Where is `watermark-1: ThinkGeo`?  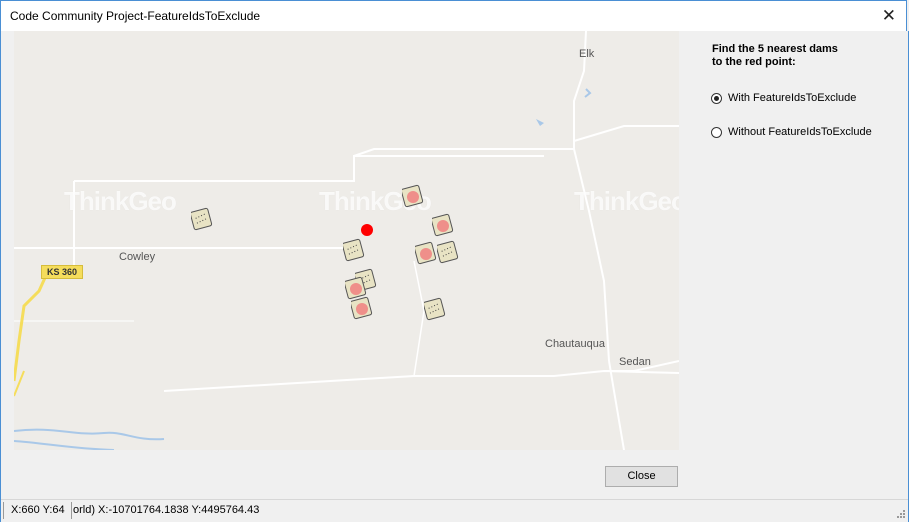 watermark-1: ThinkGeo is located at coordinates (120, 201).